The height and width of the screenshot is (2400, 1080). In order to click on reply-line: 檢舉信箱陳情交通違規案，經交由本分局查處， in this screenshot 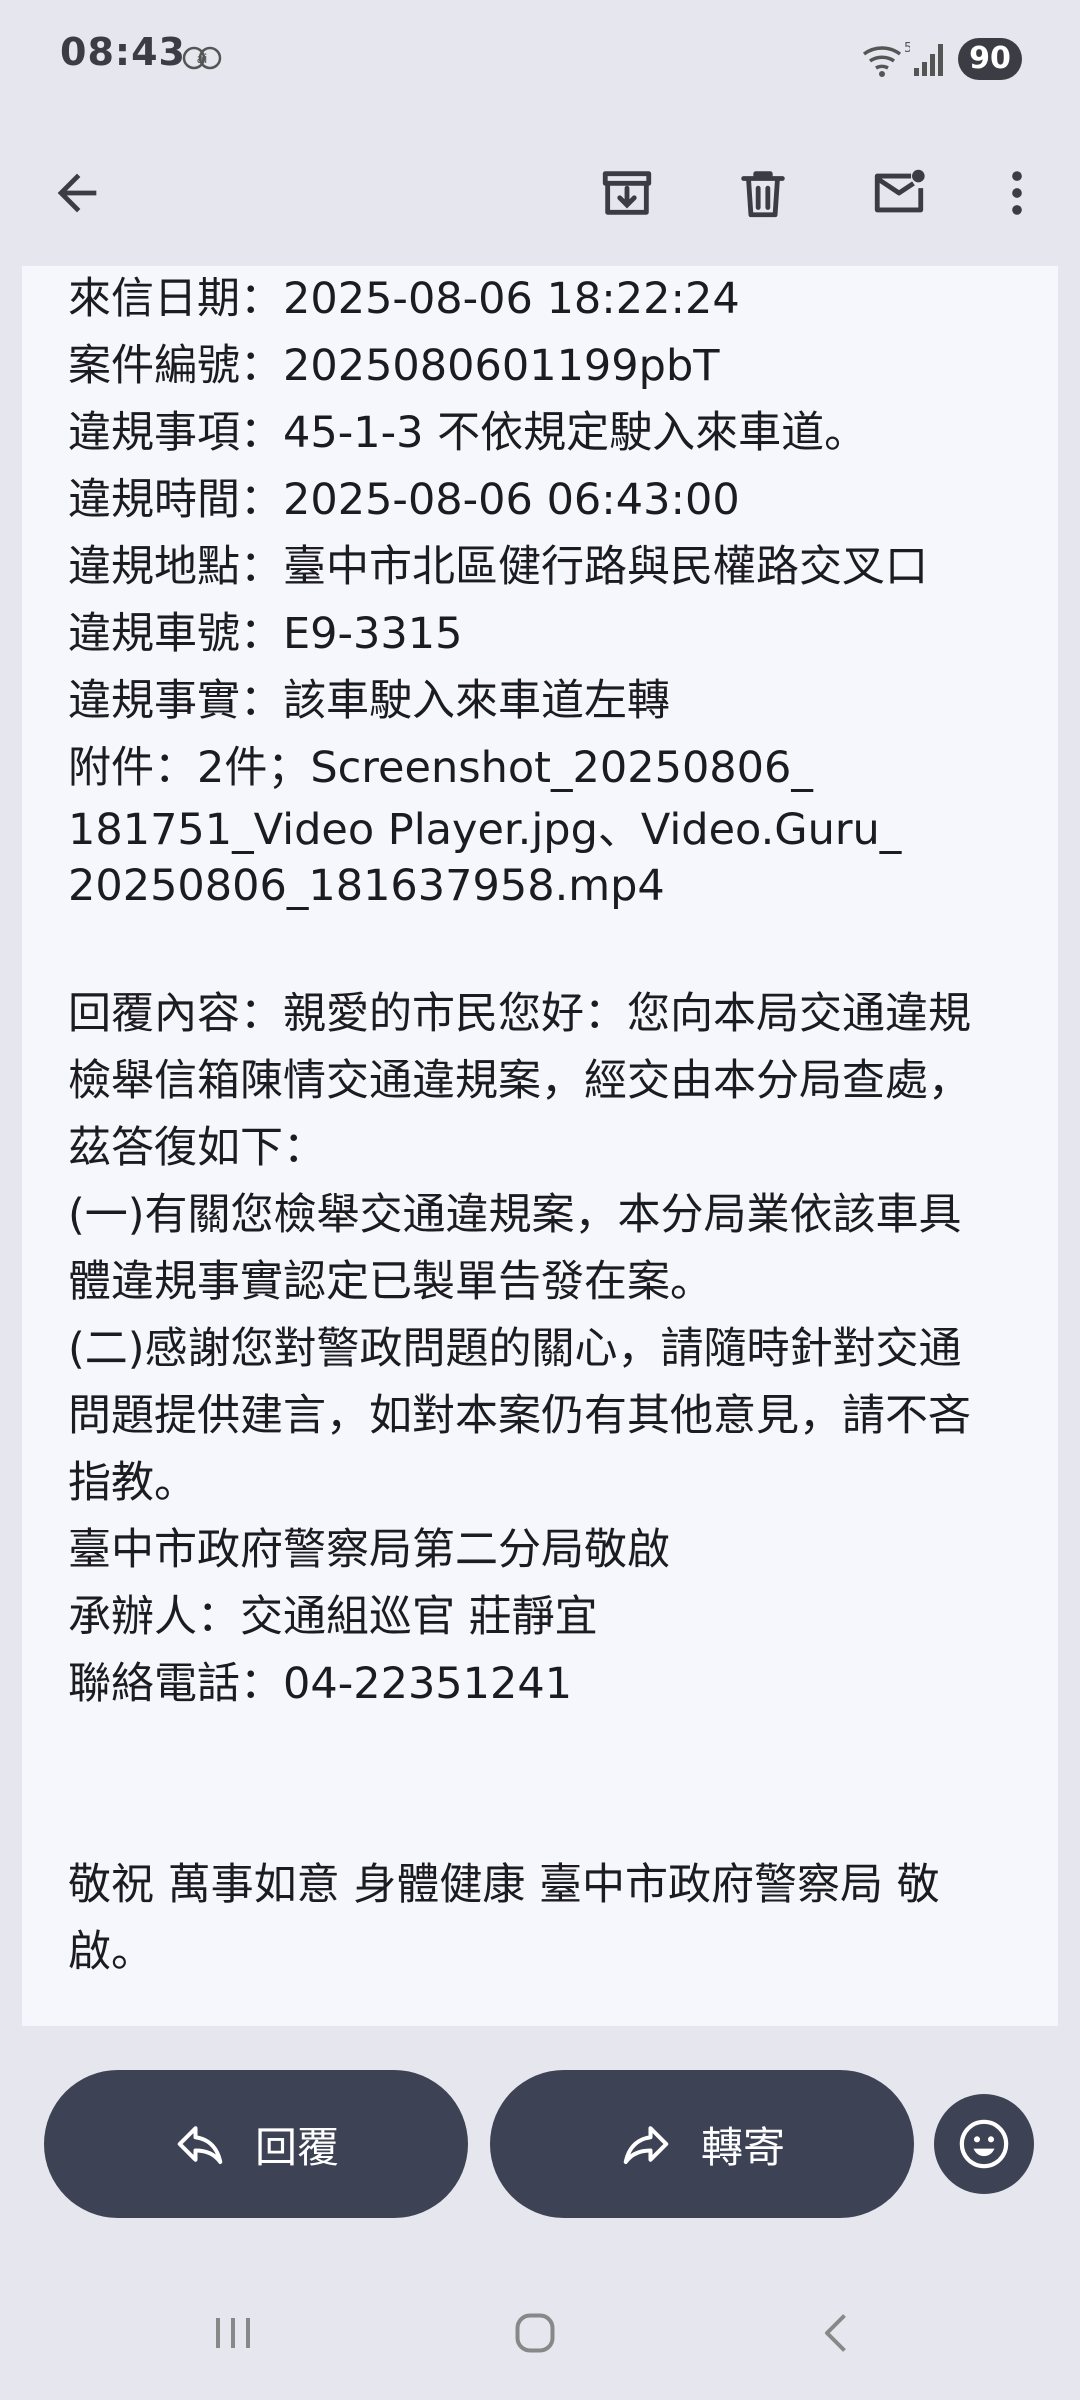, I will do `click(519, 1081)`.